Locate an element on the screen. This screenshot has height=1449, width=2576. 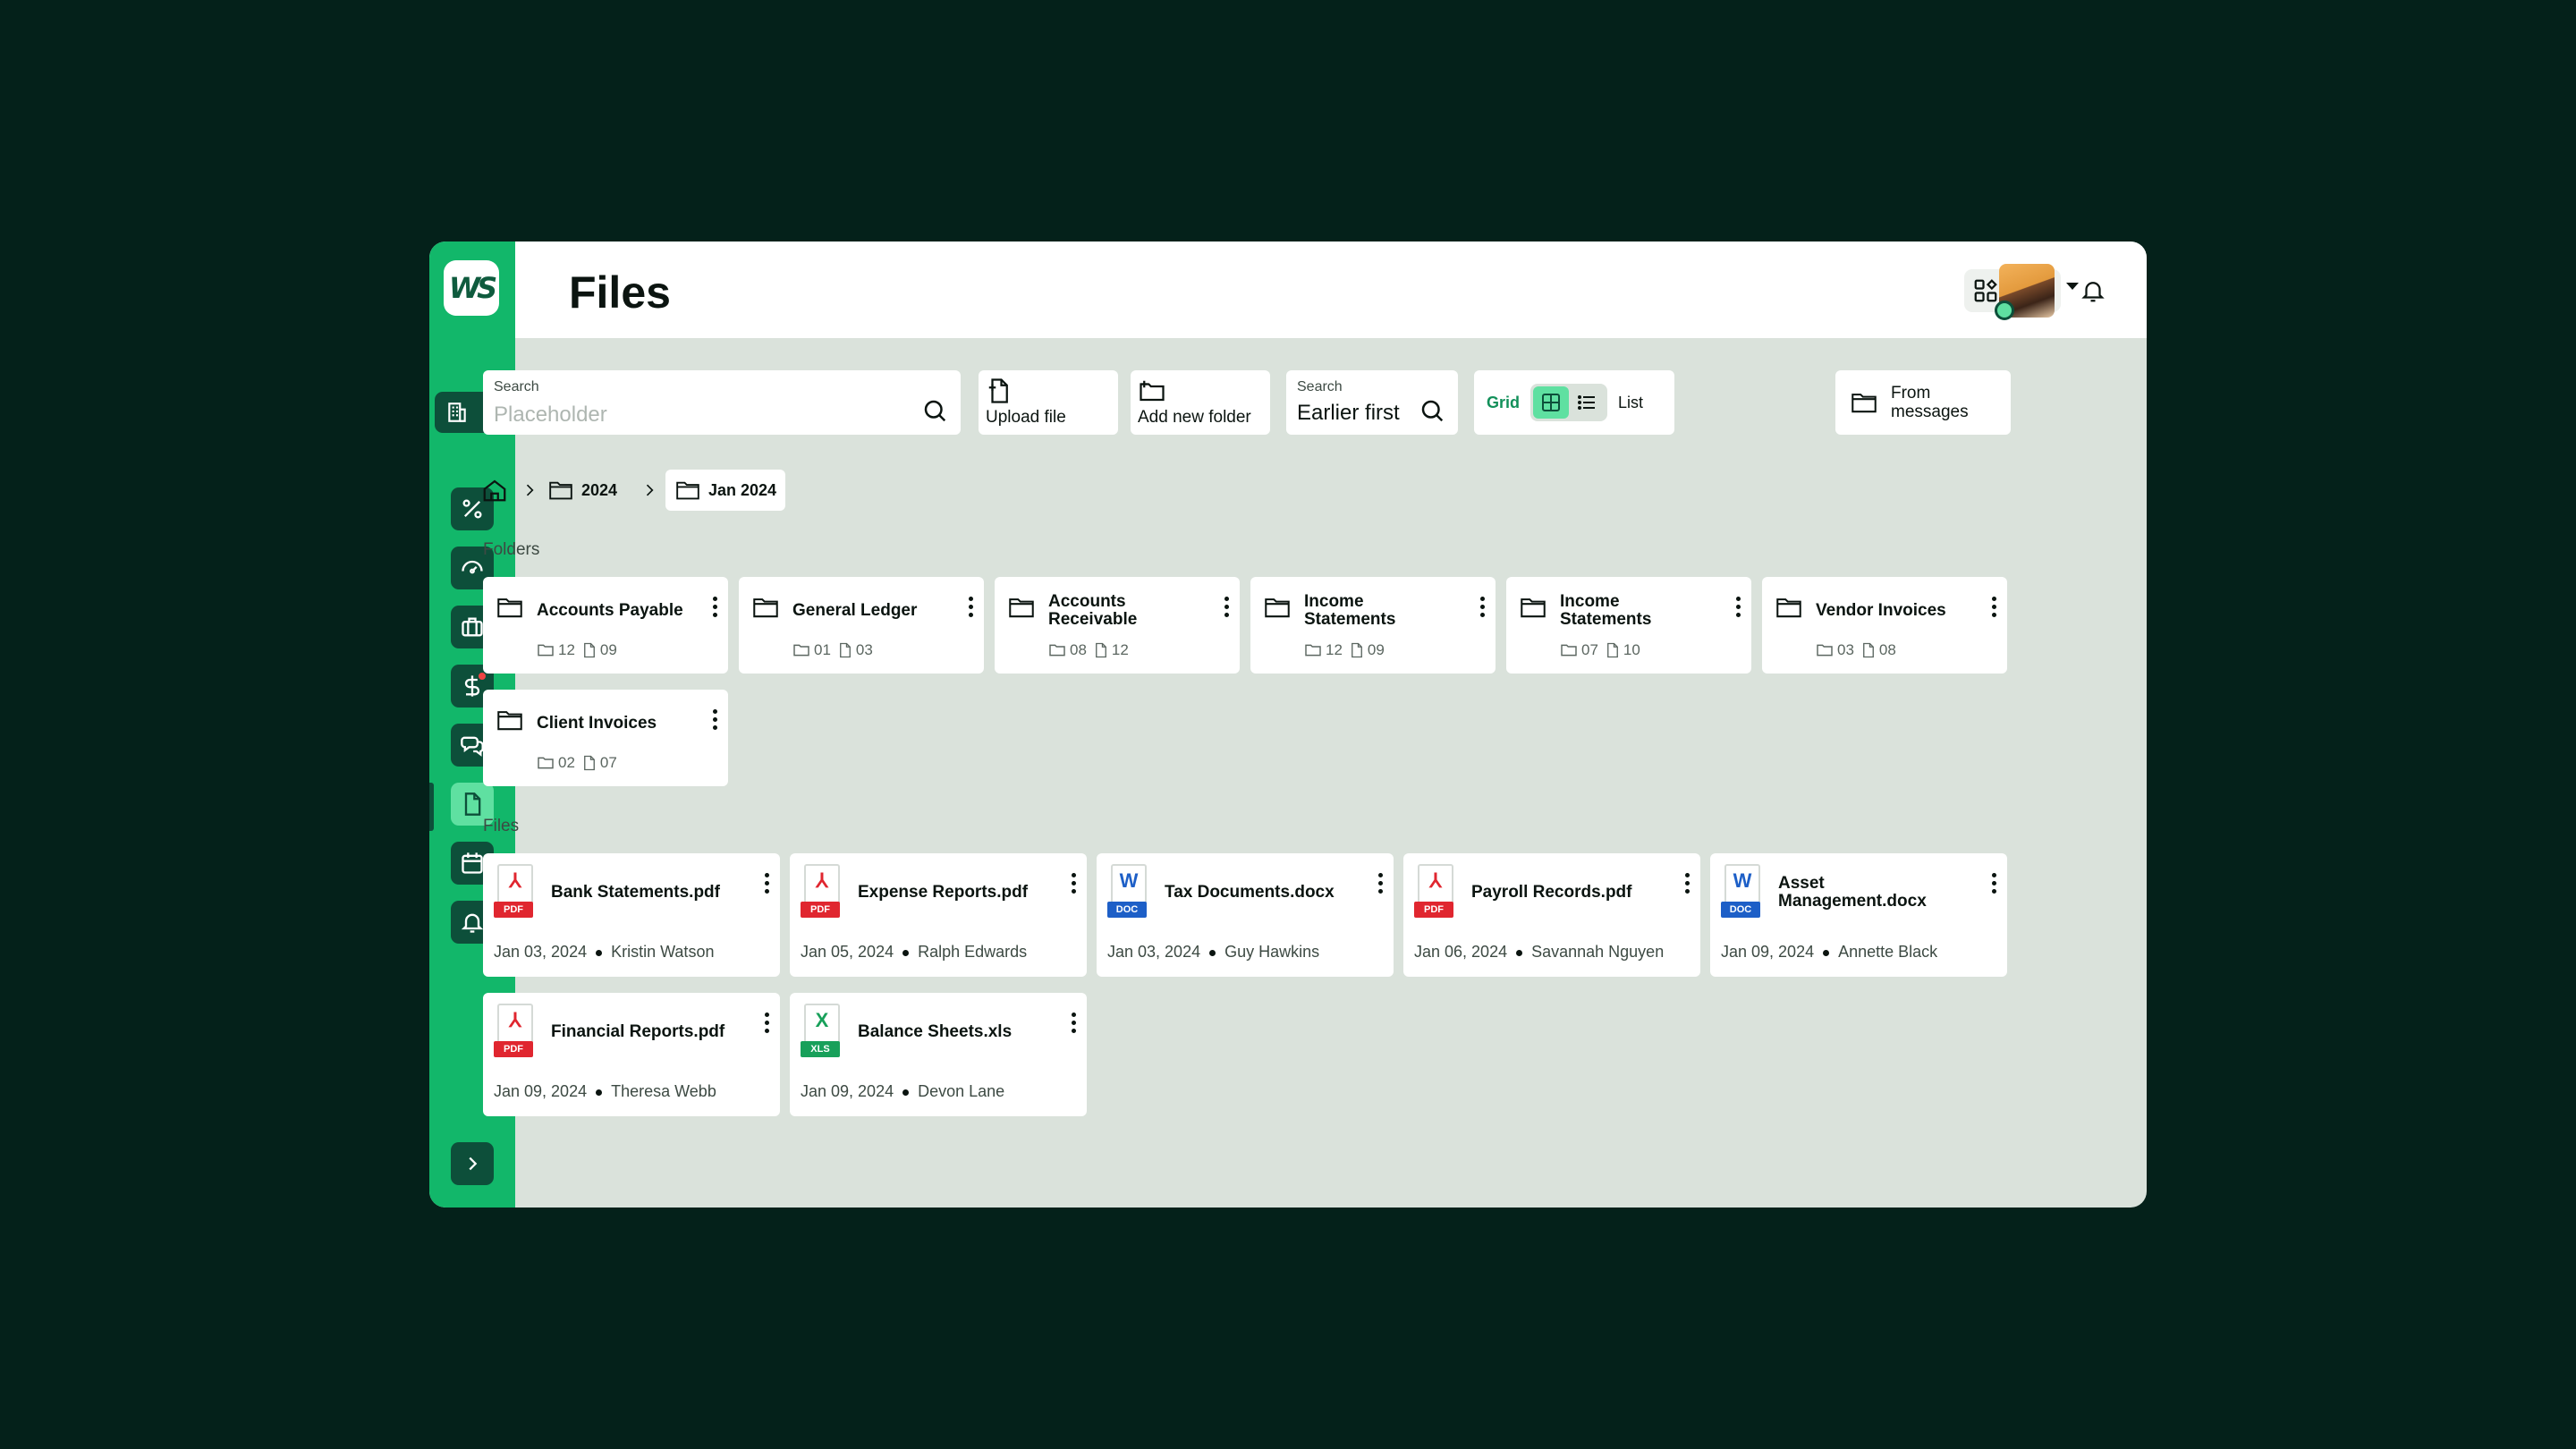
upload-file-button: Upload file is located at coordinates (1048, 402).